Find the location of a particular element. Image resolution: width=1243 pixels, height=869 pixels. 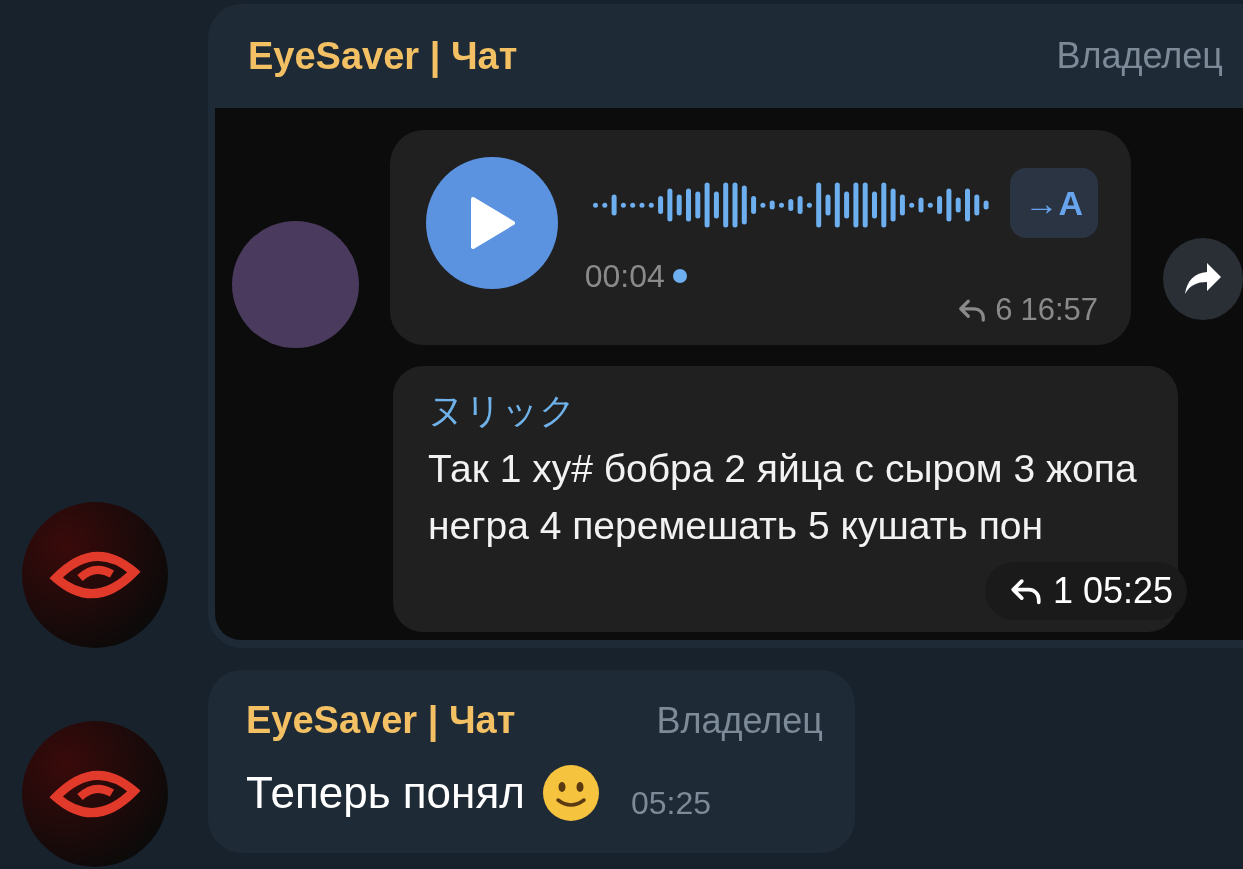

message-text: Так 1 ху# бобра 2 яйца с сыром 3 жопа негра 4 перемешать 5 кушать пон is located at coordinates (783, 497).